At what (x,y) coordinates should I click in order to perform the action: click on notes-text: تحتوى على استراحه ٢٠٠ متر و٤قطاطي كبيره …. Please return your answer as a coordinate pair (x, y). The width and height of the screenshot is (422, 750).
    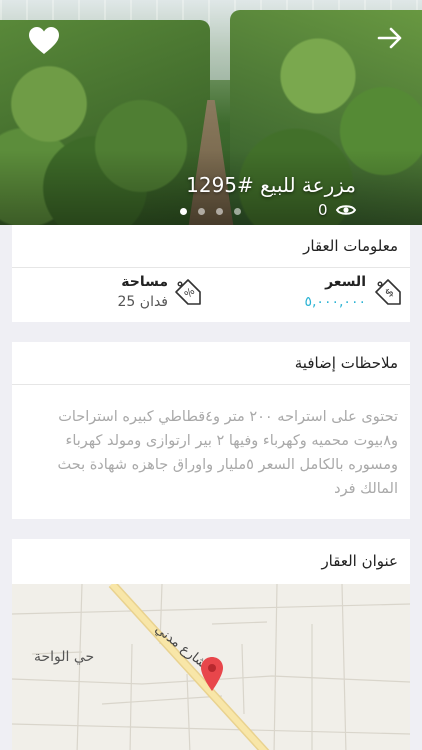
    Looking at the image, I should click on (227, 453).